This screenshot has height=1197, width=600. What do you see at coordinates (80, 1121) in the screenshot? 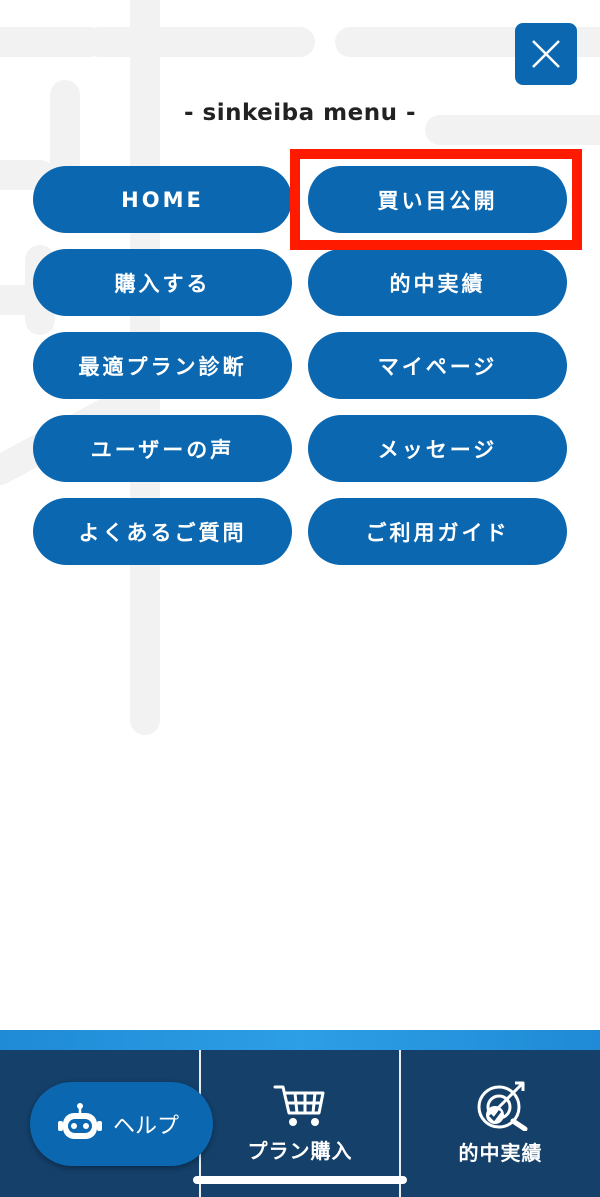
I see `robot-icon` at bounding box center [80, 1121].